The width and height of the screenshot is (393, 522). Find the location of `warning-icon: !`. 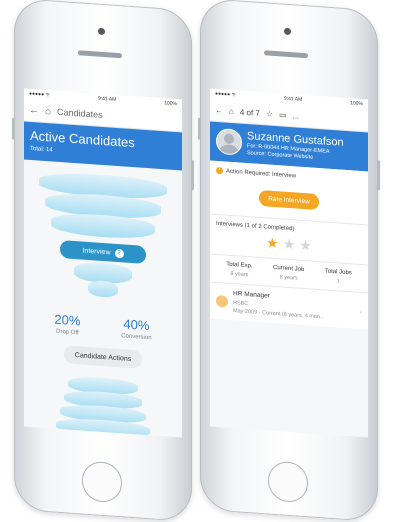

warning-icon: ! is located at coordinates (219, 170).